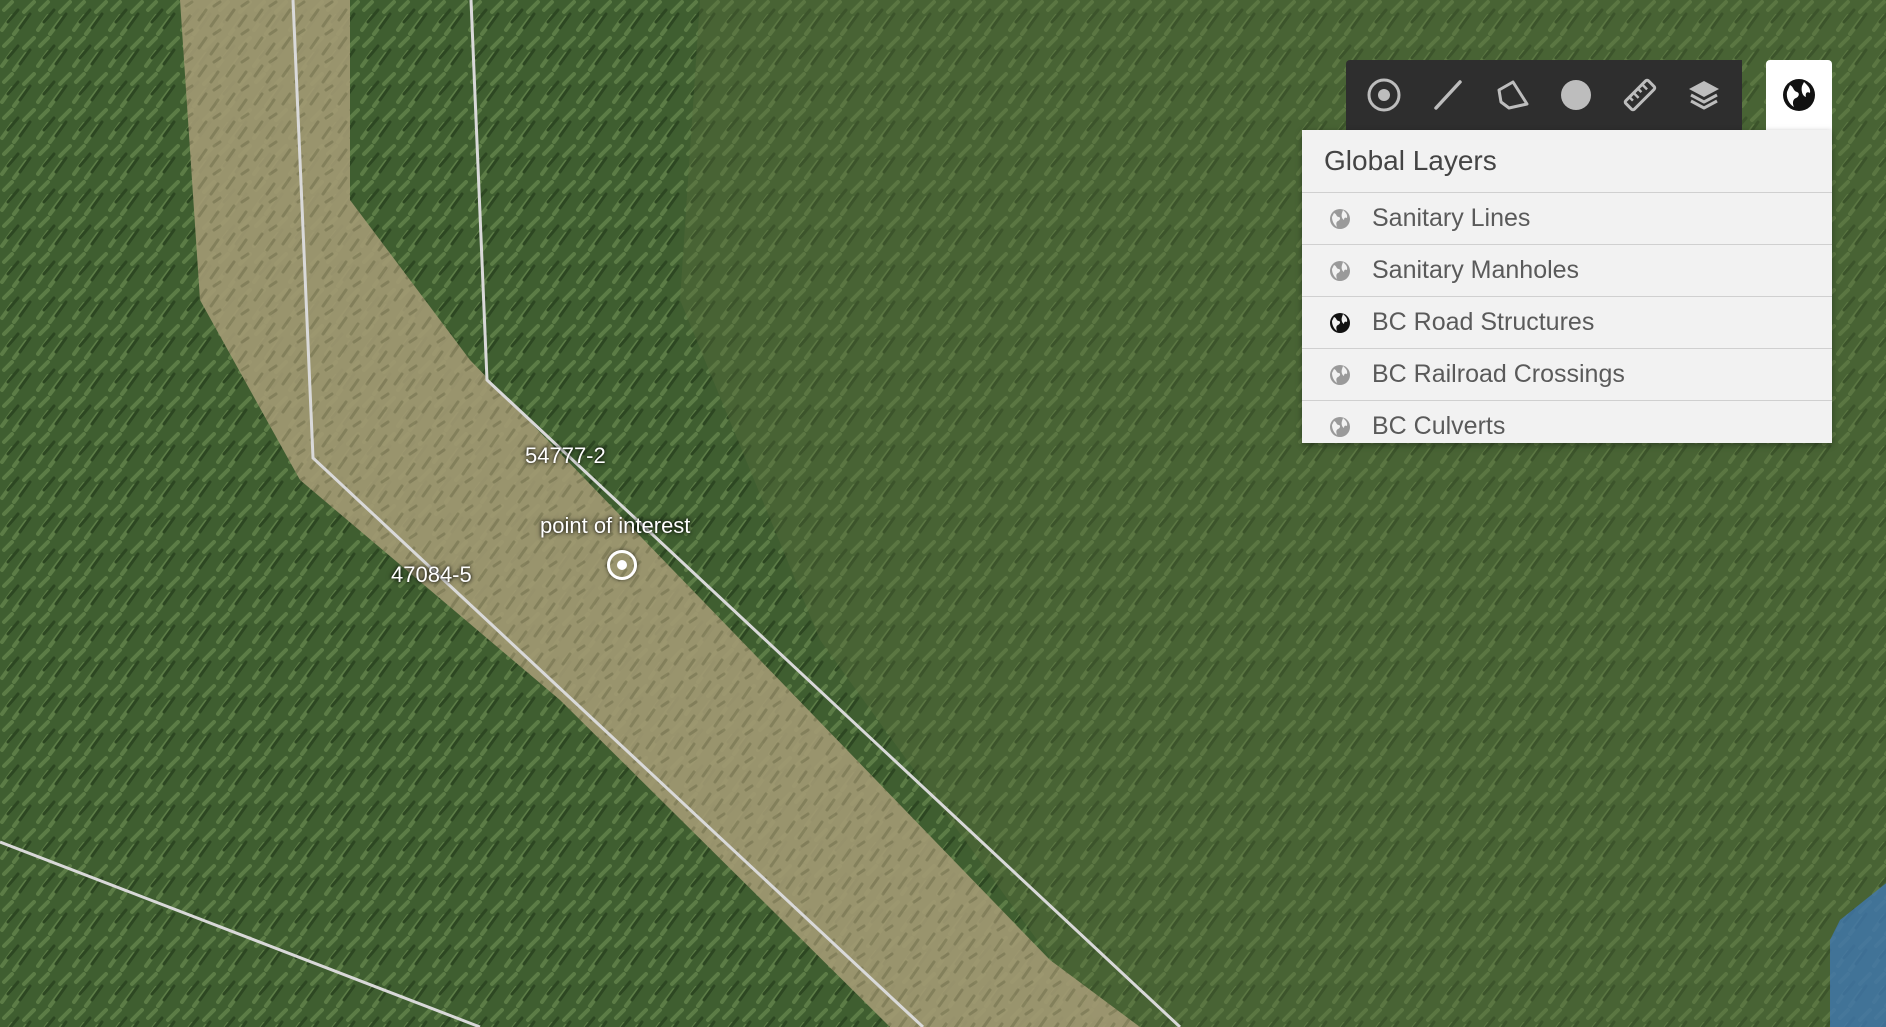  Describe the element at coordinates (1476, 270) in the screenshot. I see `layer-label: Sanitary Manholes` at that location.